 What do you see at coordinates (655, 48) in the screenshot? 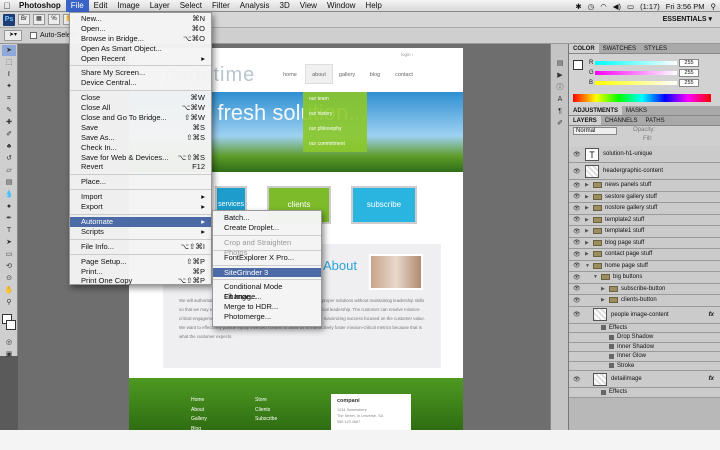
I see `tab-styles: STYLES` at bounding box center [655, 48].